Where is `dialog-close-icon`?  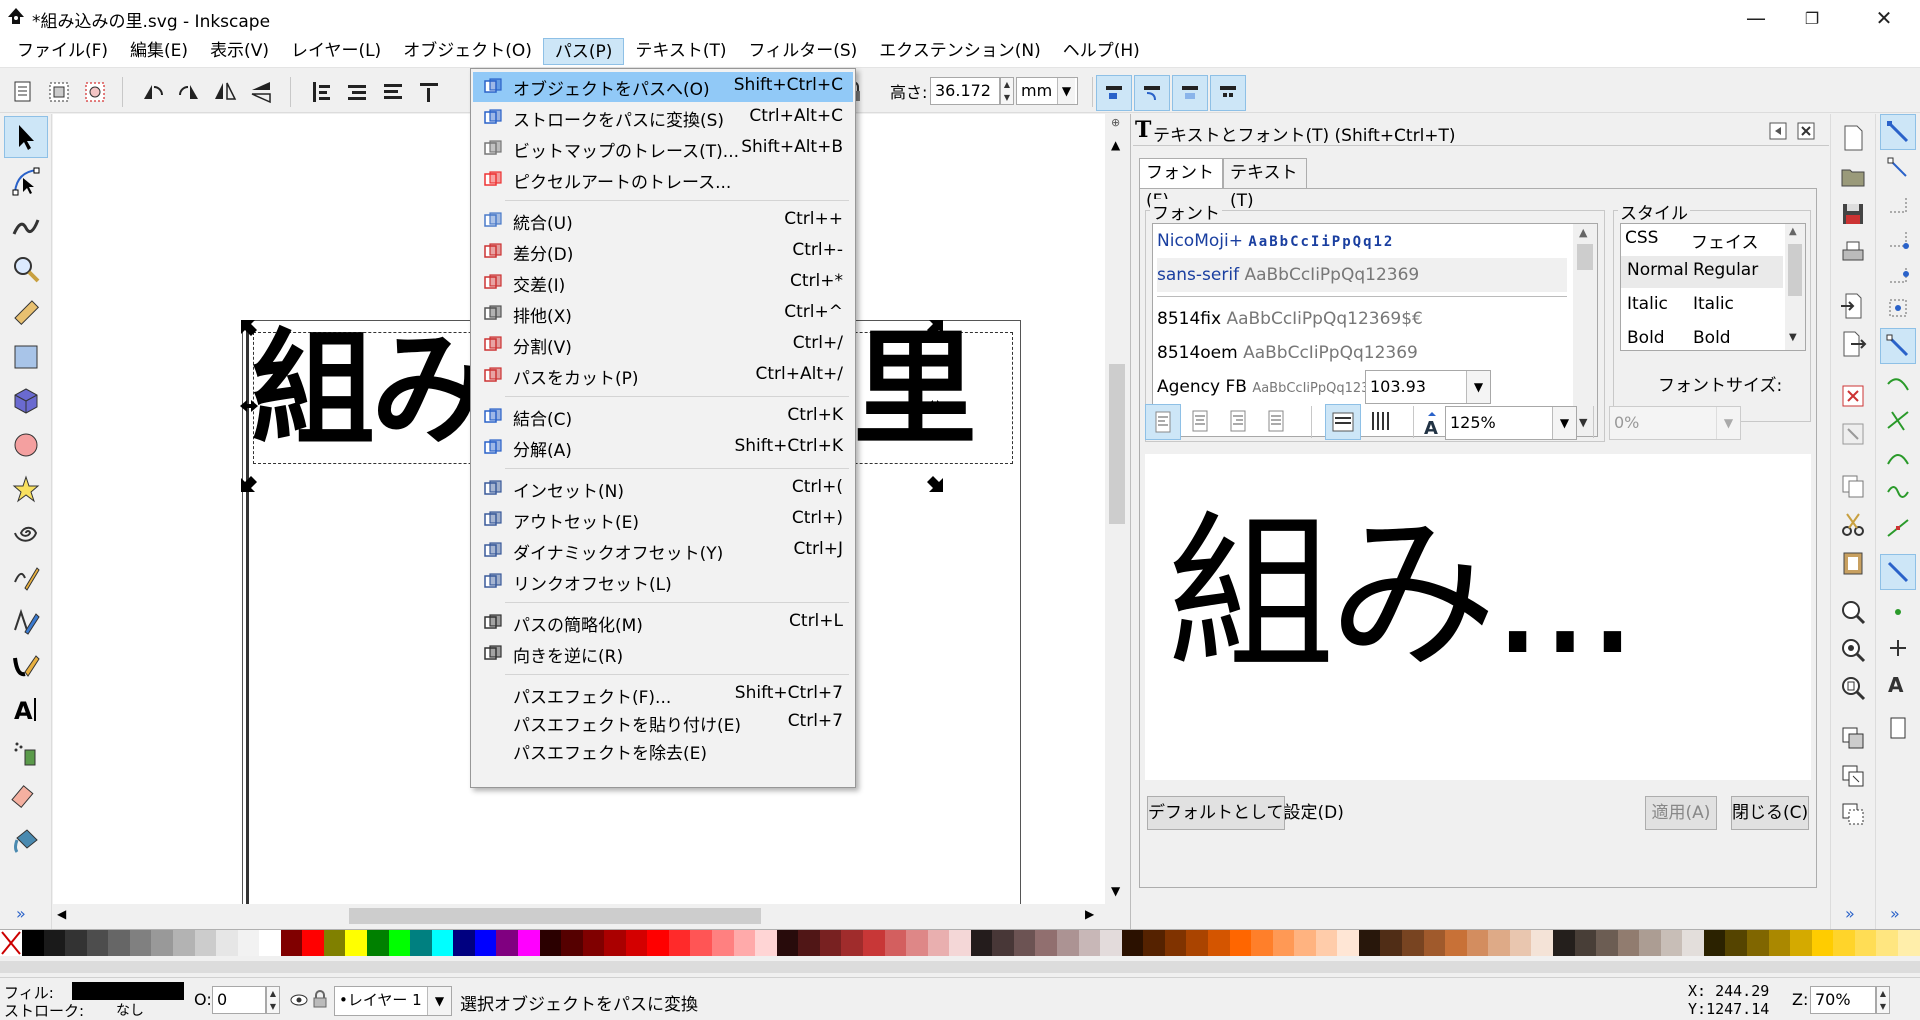
dialog-close-icon is located at coordinates (1806, 131).